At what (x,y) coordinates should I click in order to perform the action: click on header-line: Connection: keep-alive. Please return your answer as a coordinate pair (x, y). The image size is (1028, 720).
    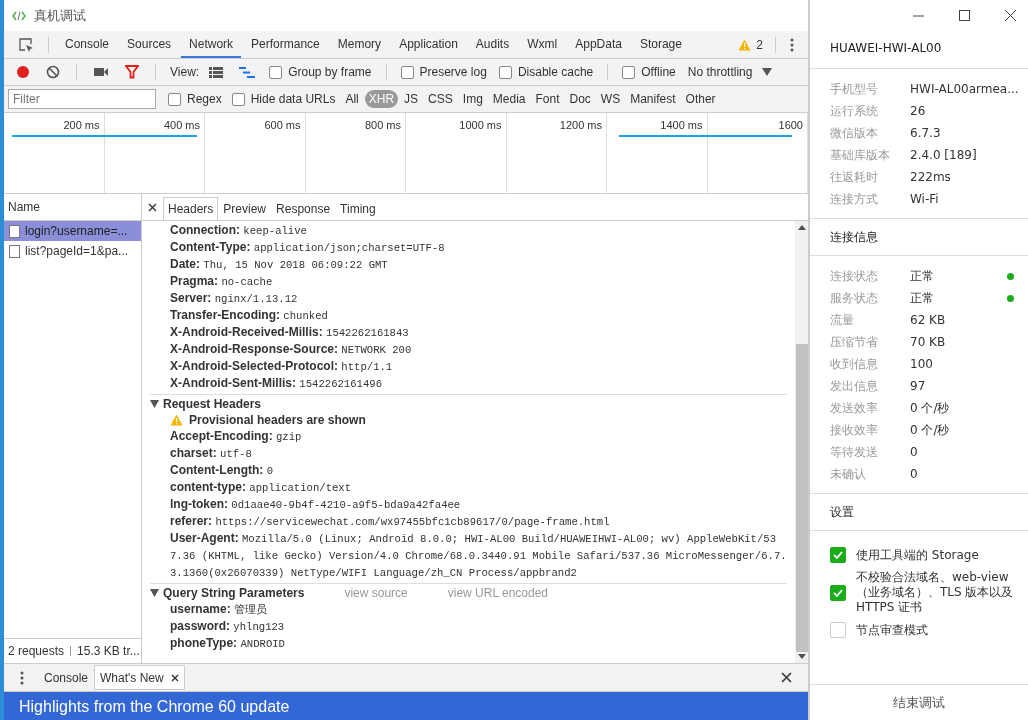
    Looking at the image, I should click on (238, 230).